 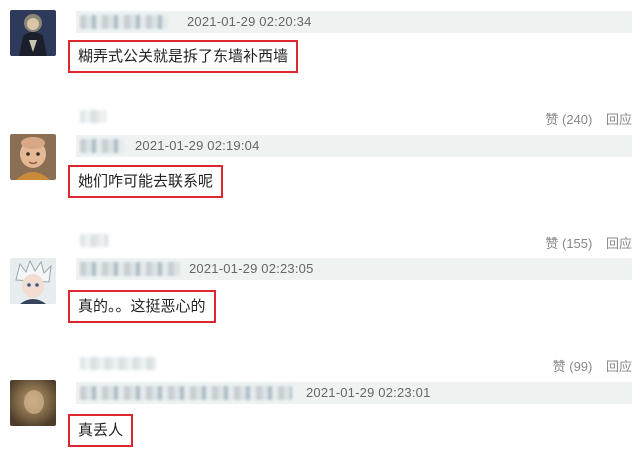 I want to click on like-button: 赞 (155), so click(x=568, y=243).